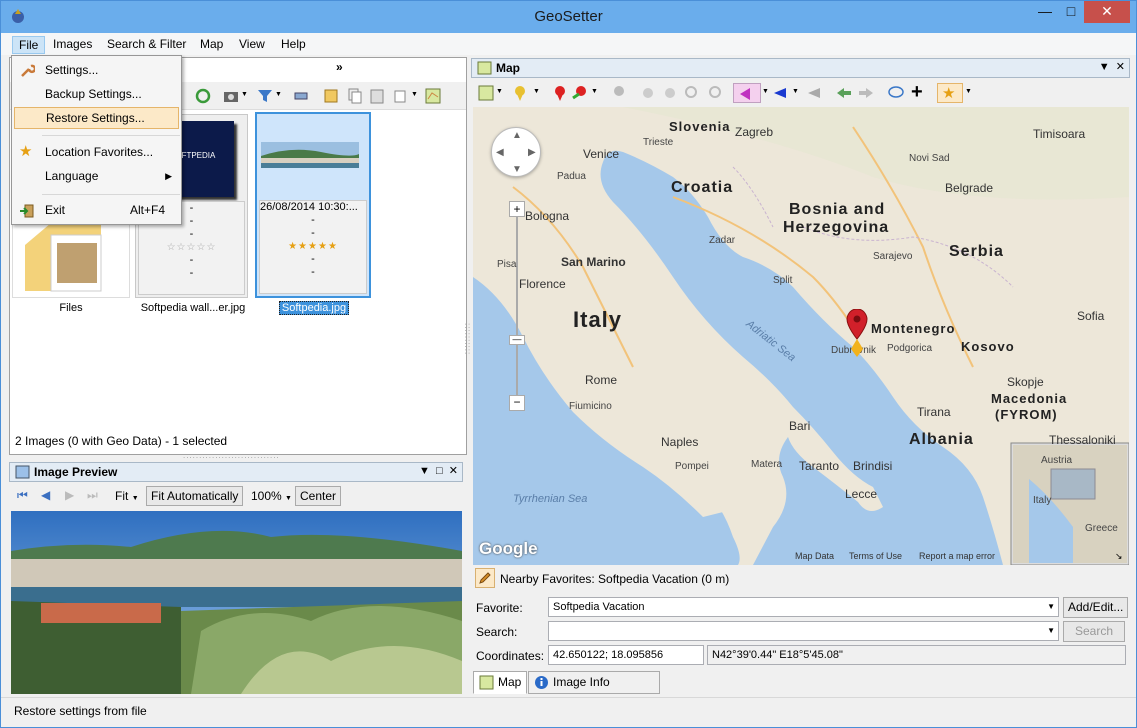  Describe the element at coordinates (22, 495) in the screenshot. I see `first-image-icon: ⏮` at that location.